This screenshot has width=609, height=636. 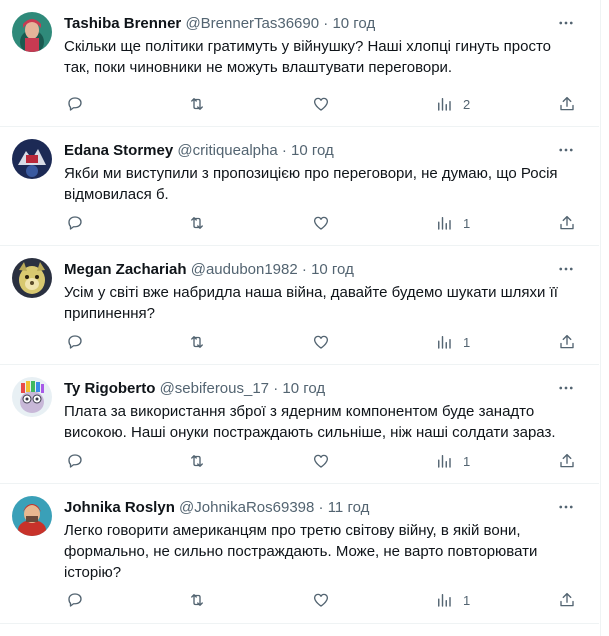 What do you see at coordinates (349, 507) in the screenshot?
I see `timestamp: 11 год` at bounding box center [349, 507].